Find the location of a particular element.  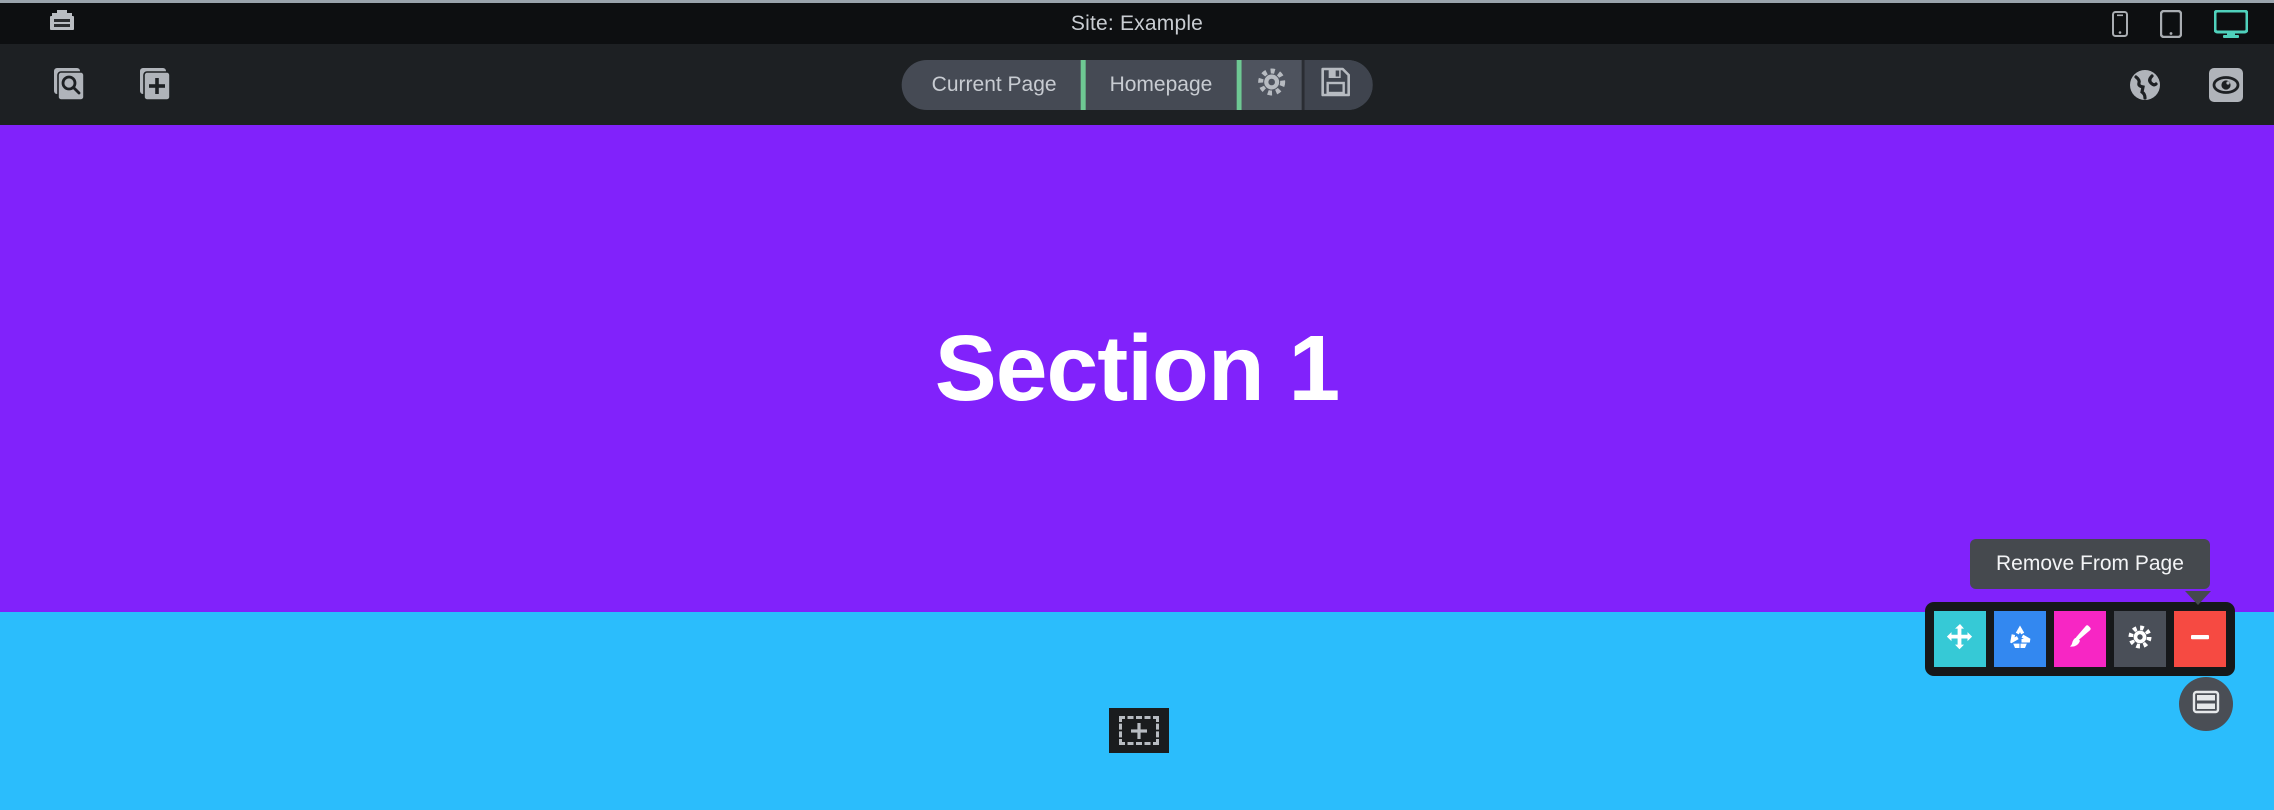

pages-plus-icon is located at coordinates (155, 85).